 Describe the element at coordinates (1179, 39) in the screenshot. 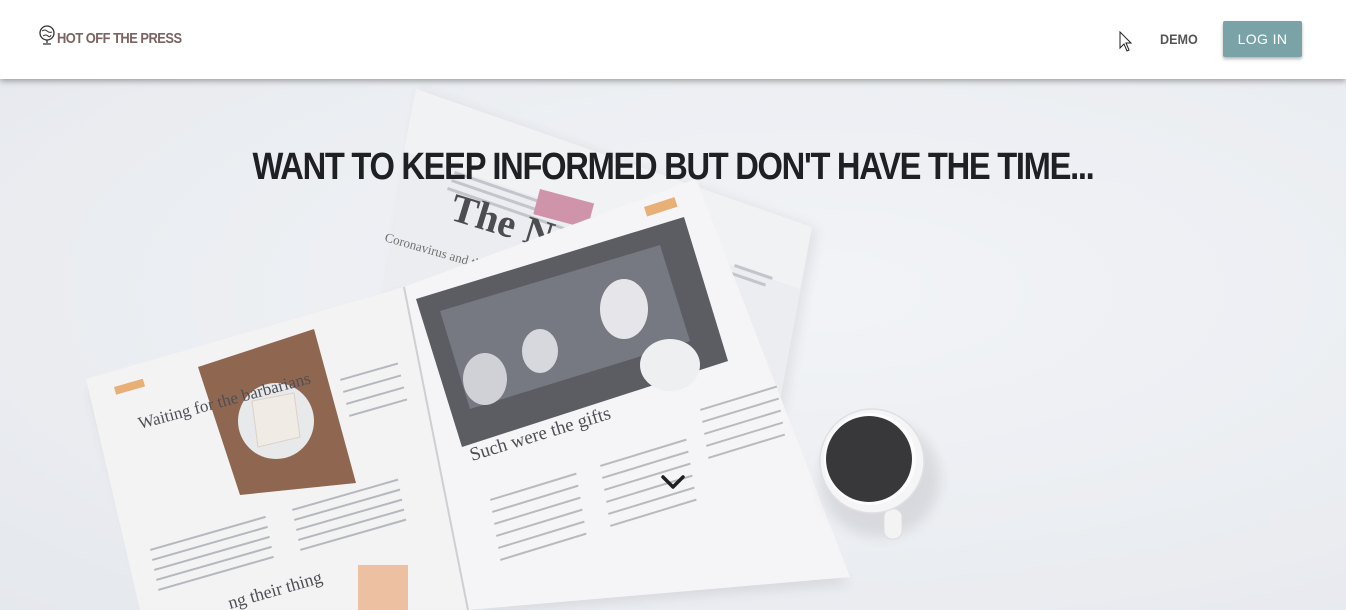

I see `nav-link-demo: DEMO` at that location.